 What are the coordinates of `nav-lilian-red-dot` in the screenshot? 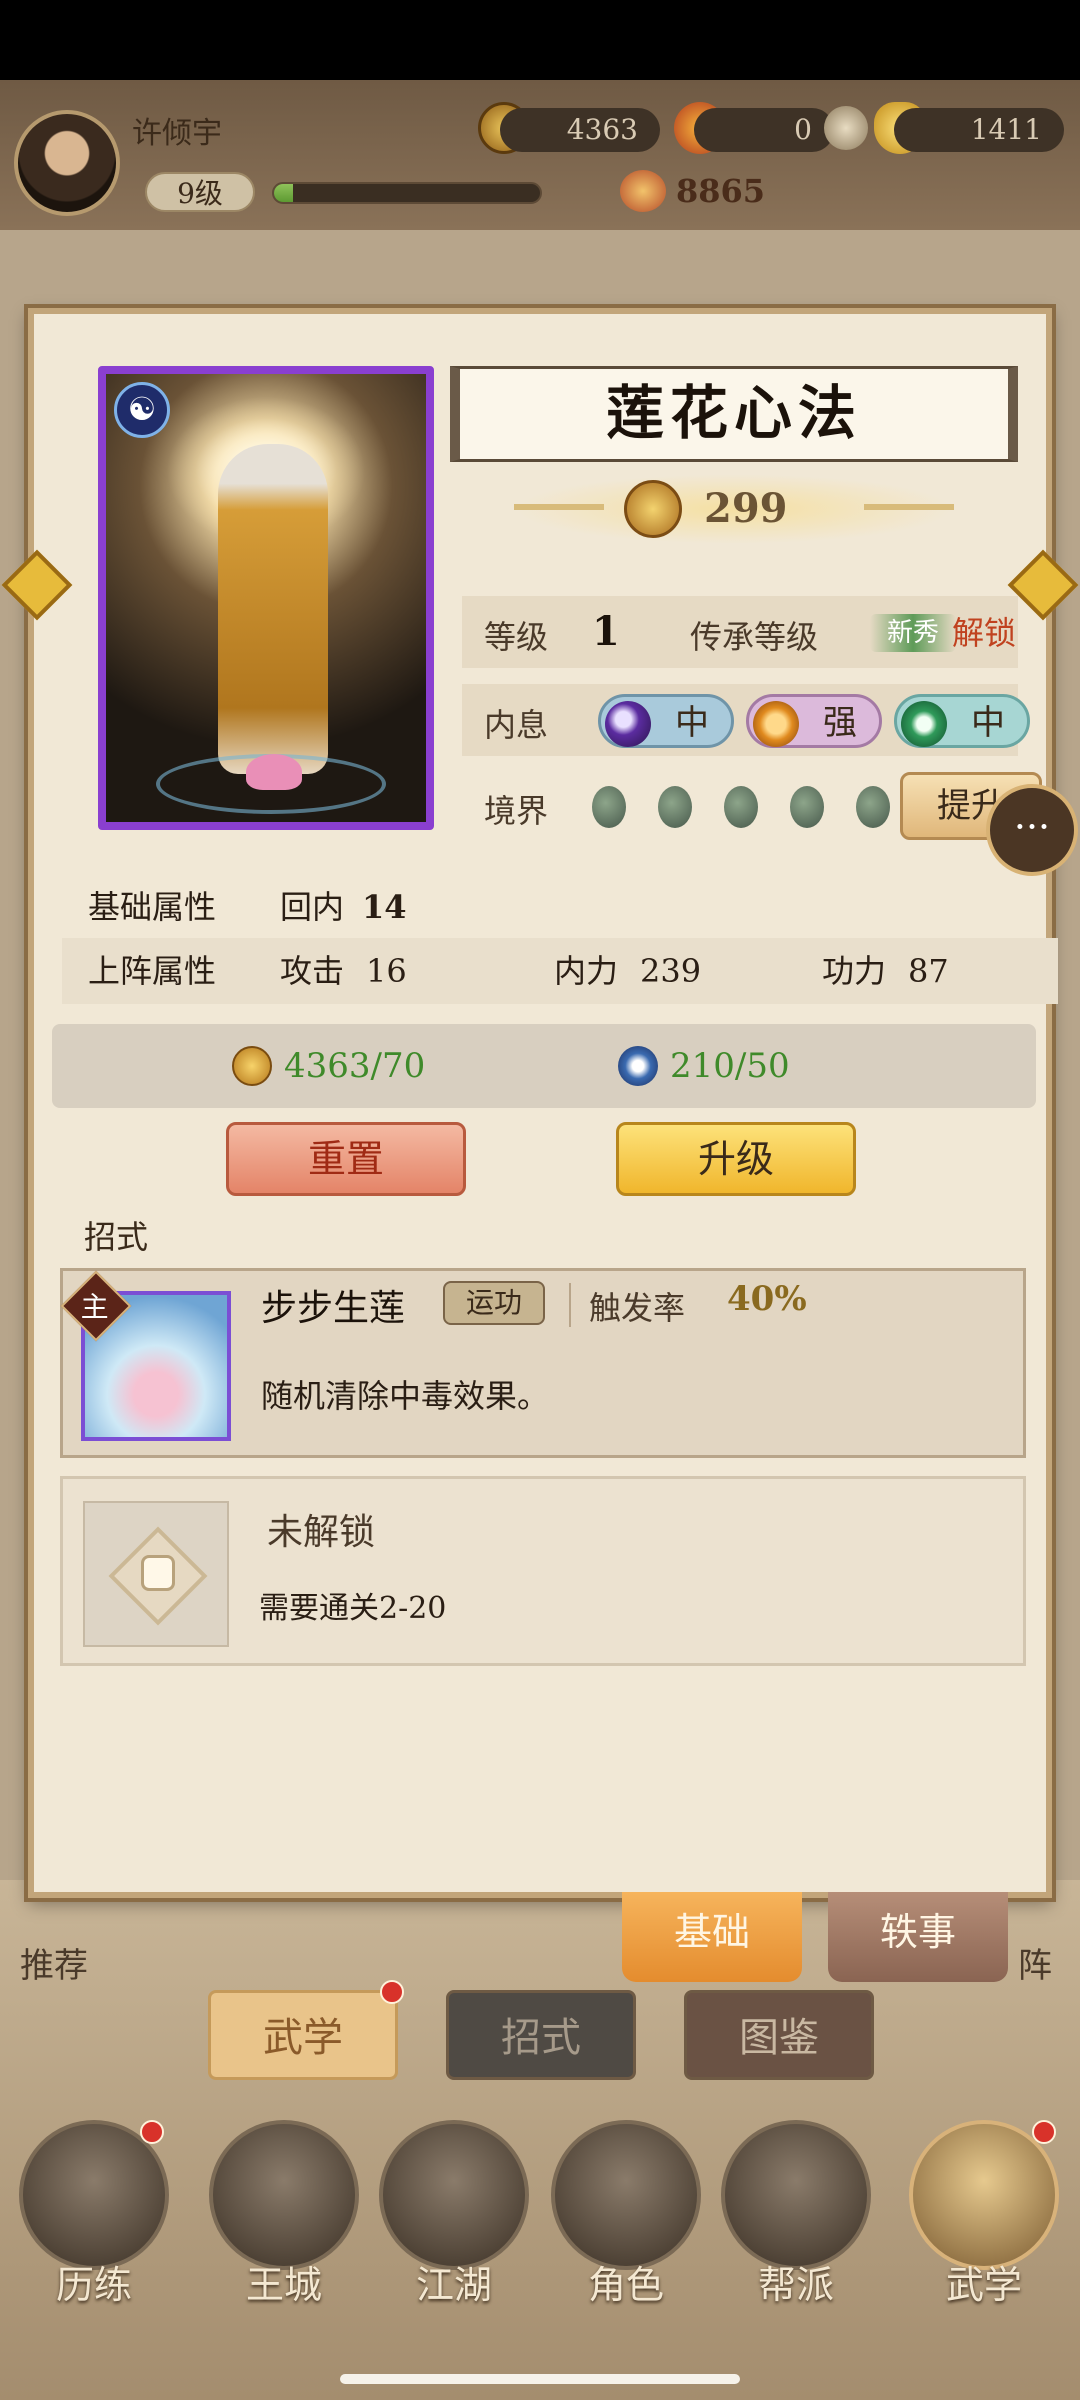 It's located at (152, 2132).